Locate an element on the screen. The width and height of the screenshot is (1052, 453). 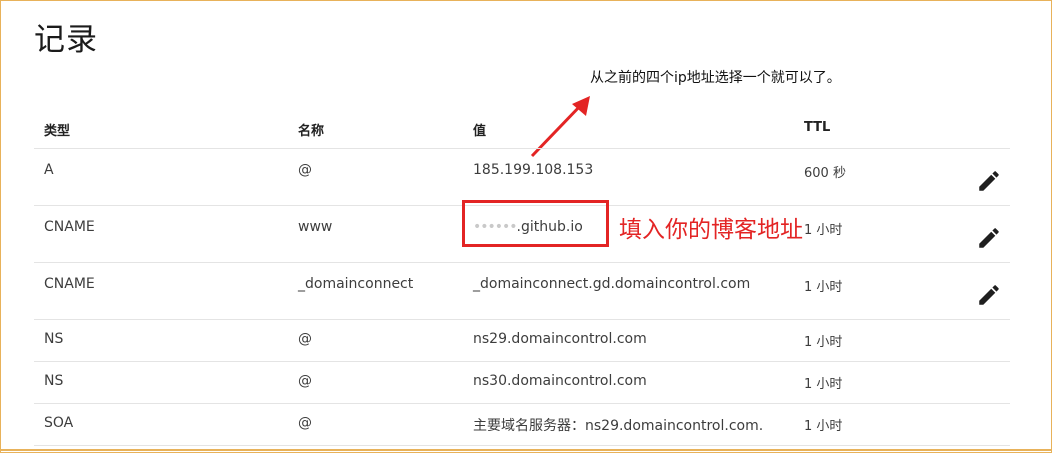
record-type: A is located at coordinates (49, 170).